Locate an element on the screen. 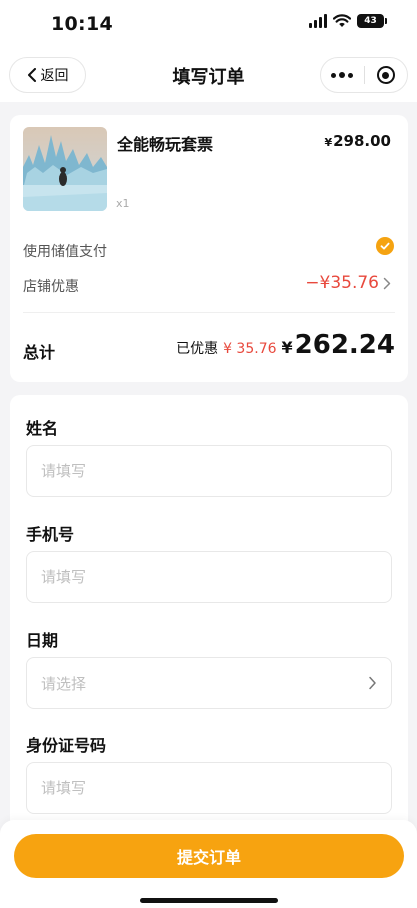 The height and width of the screenshot is (908, 417). name-label: 姓名 is located at coordinates (42, 428).